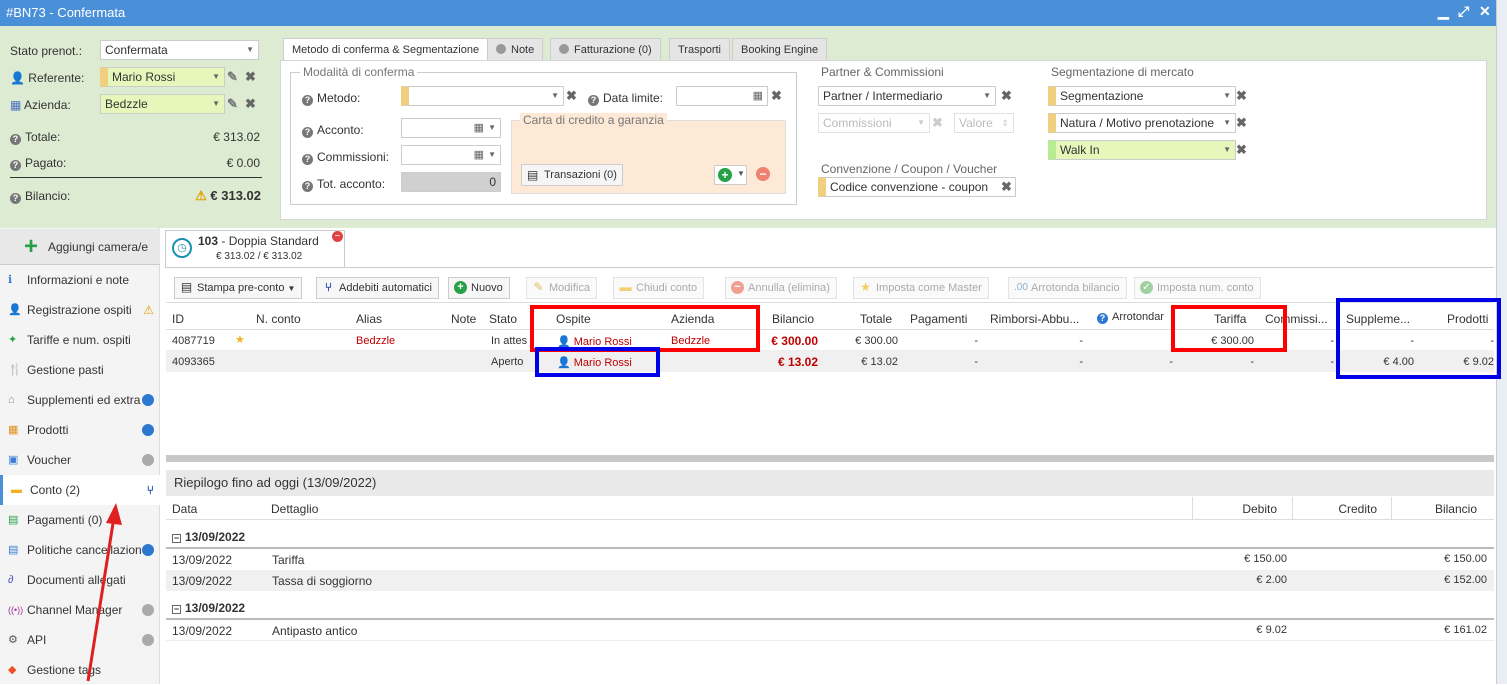 The image size is (1507, 685). Describe the element at coordinates (1443, 11) in the screenshot. I see `minimize-icon: ▁` at that location.